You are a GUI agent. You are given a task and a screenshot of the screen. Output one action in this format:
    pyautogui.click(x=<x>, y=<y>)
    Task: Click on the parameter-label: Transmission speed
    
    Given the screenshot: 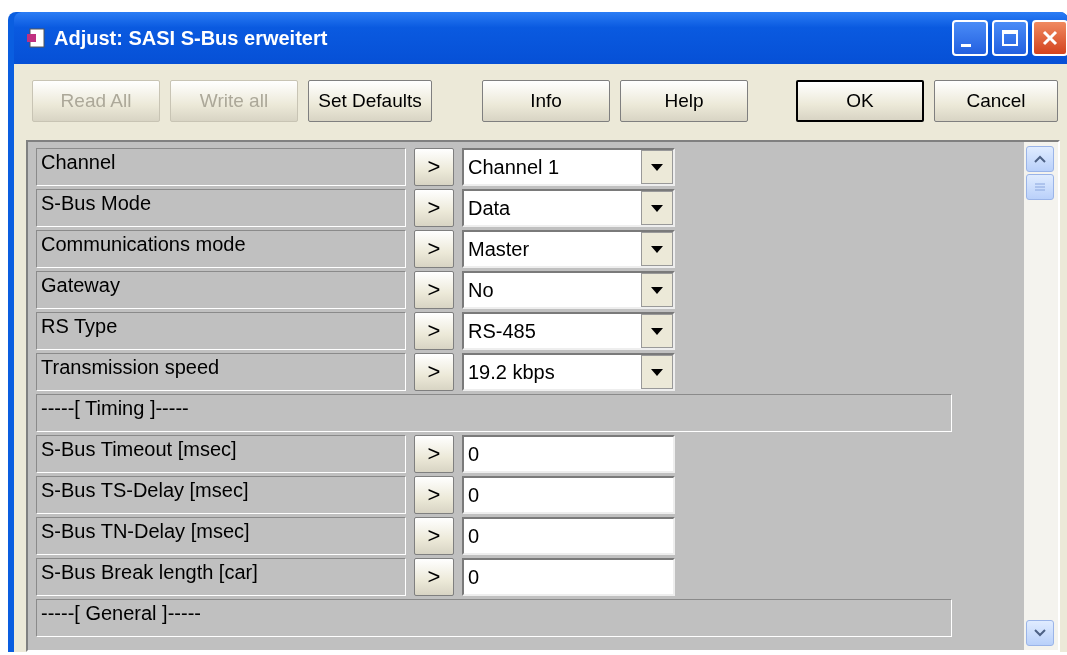 What is the action you would take?
    pyautogui.click(x=221, y=372)
    